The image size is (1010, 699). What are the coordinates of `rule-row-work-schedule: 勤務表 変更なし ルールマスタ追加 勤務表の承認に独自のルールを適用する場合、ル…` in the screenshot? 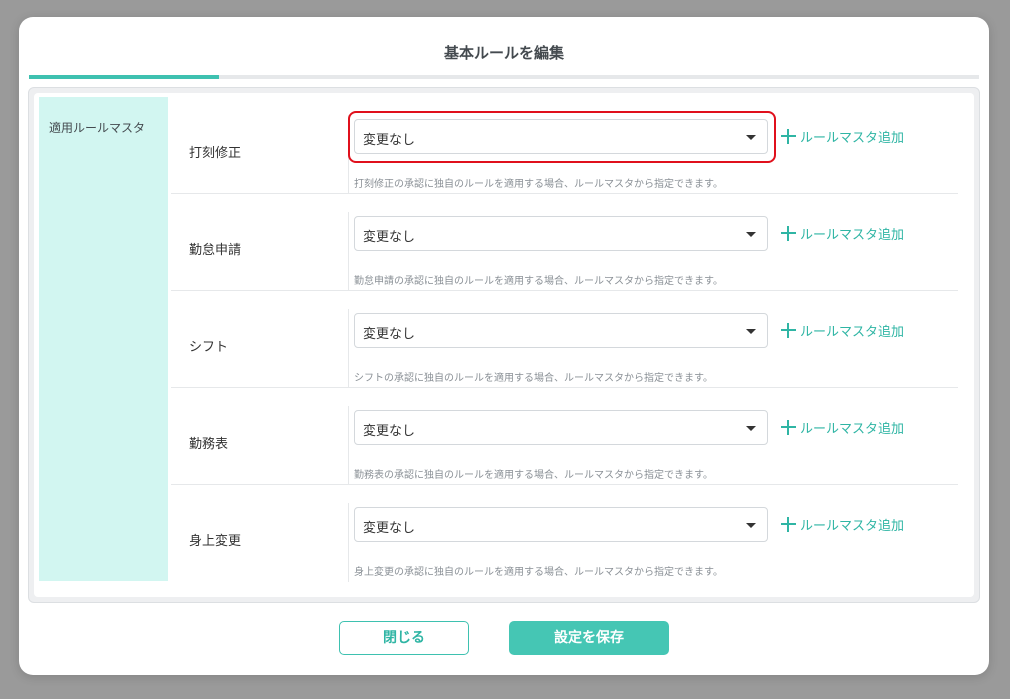 It's located at (564, 436).